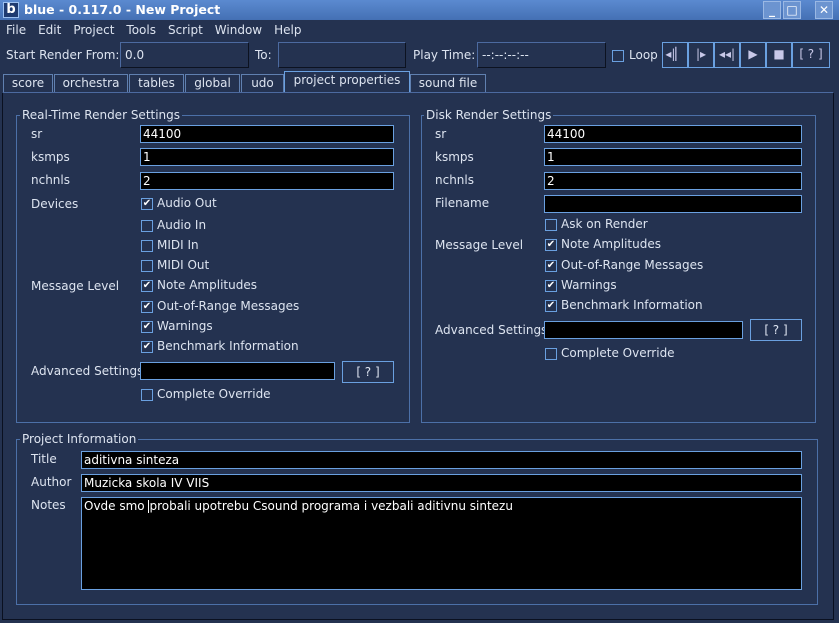 This screenshot has height=623, width=839. I want to click on disk-sr-input: 44100, so click(673, 134).